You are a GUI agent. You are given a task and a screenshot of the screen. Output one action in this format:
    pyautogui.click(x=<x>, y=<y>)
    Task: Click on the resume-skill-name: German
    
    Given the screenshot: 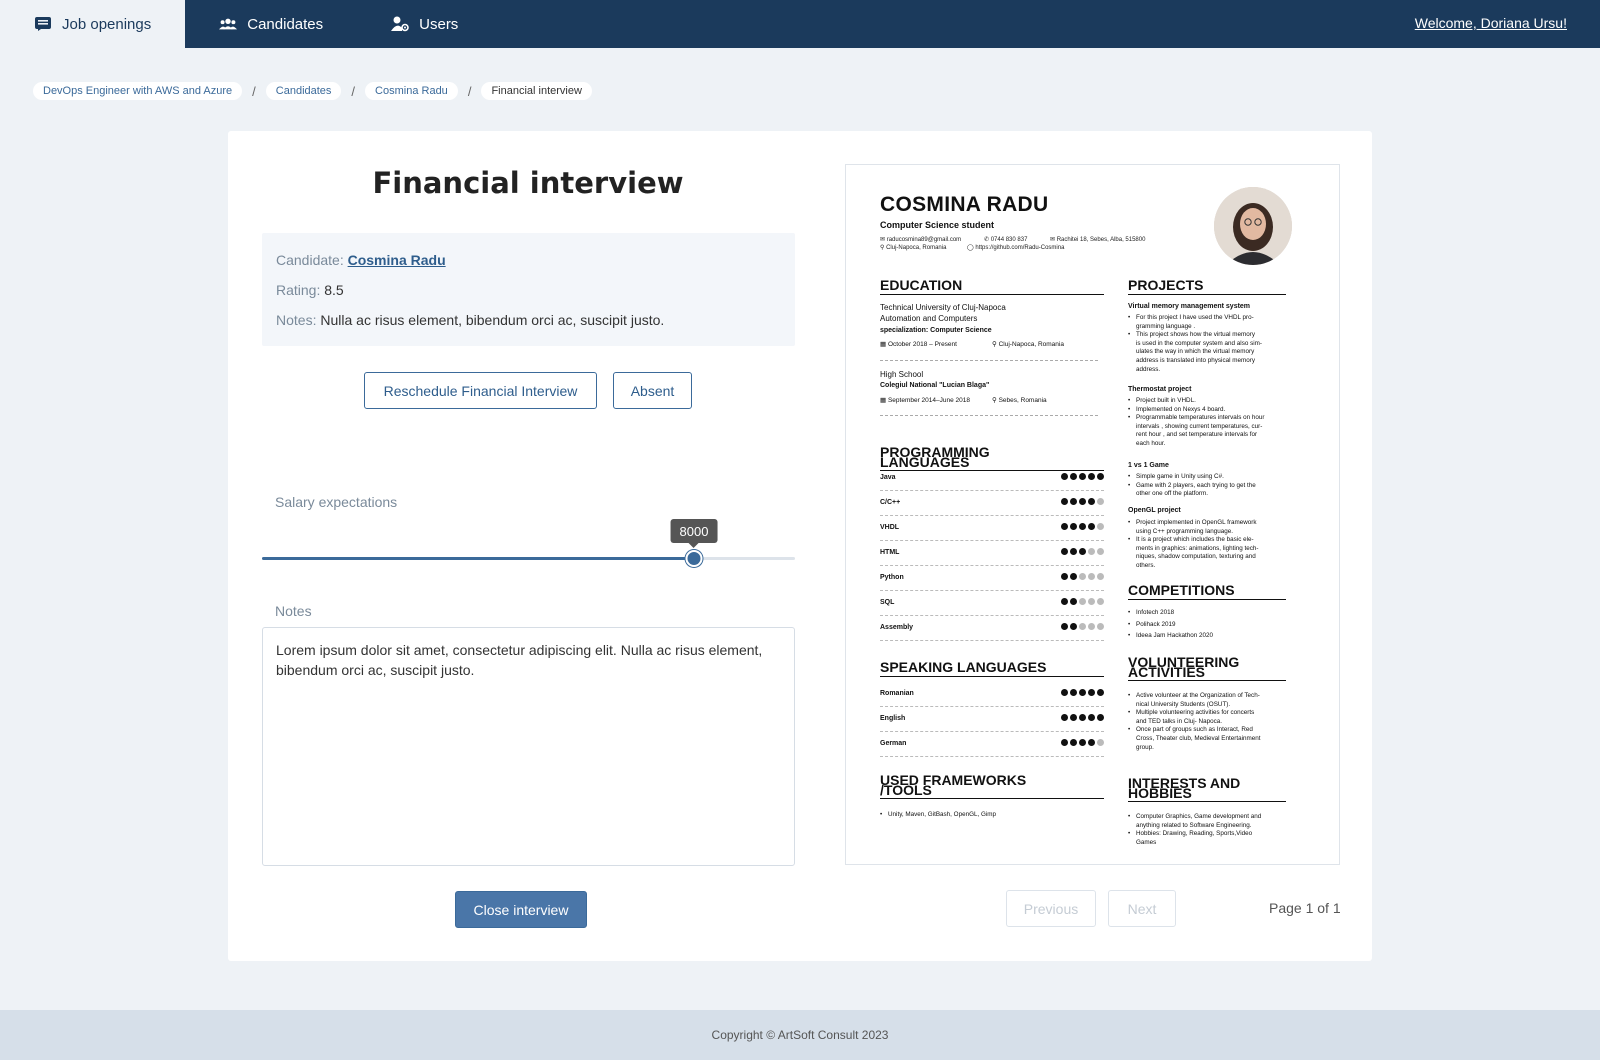 What is the action you would take?
    pyautogui.click(x=893, y=743)
    